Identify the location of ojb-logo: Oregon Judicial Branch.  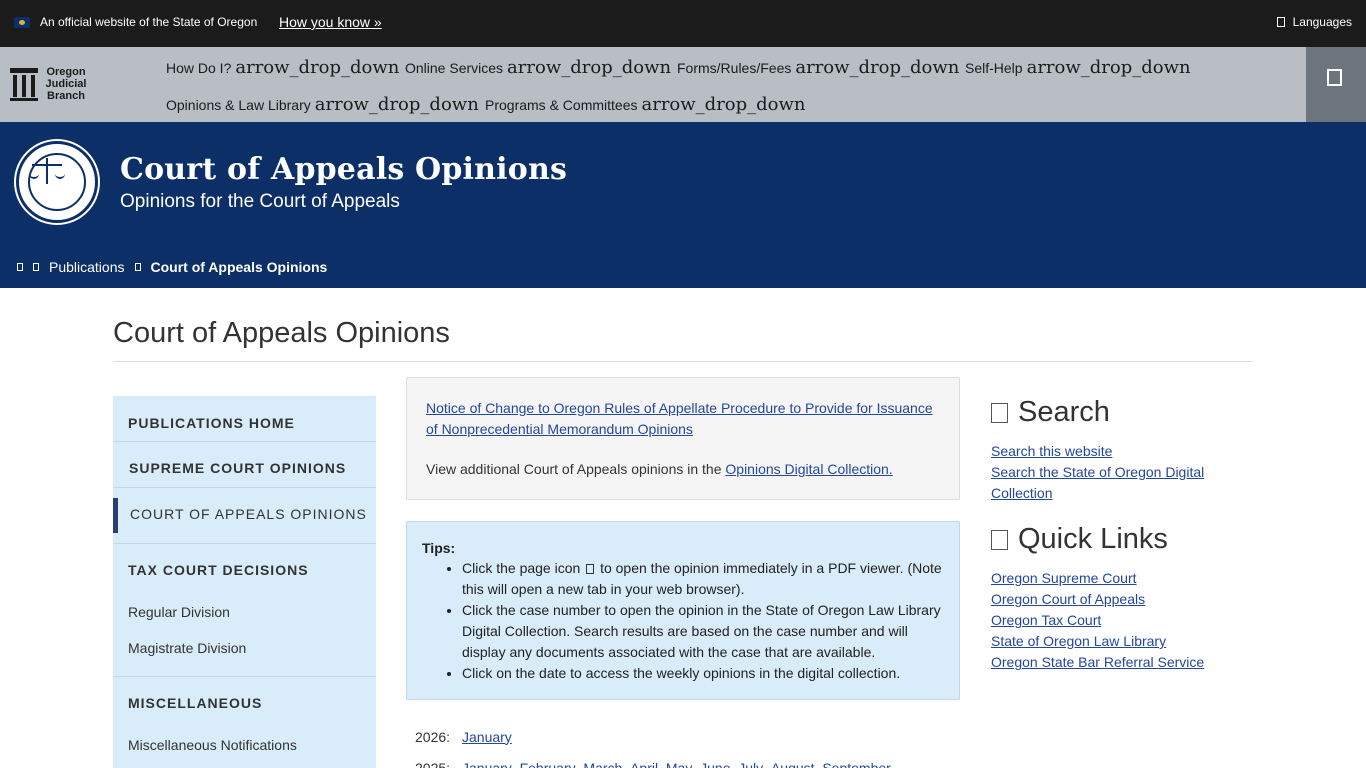
(49, 84).